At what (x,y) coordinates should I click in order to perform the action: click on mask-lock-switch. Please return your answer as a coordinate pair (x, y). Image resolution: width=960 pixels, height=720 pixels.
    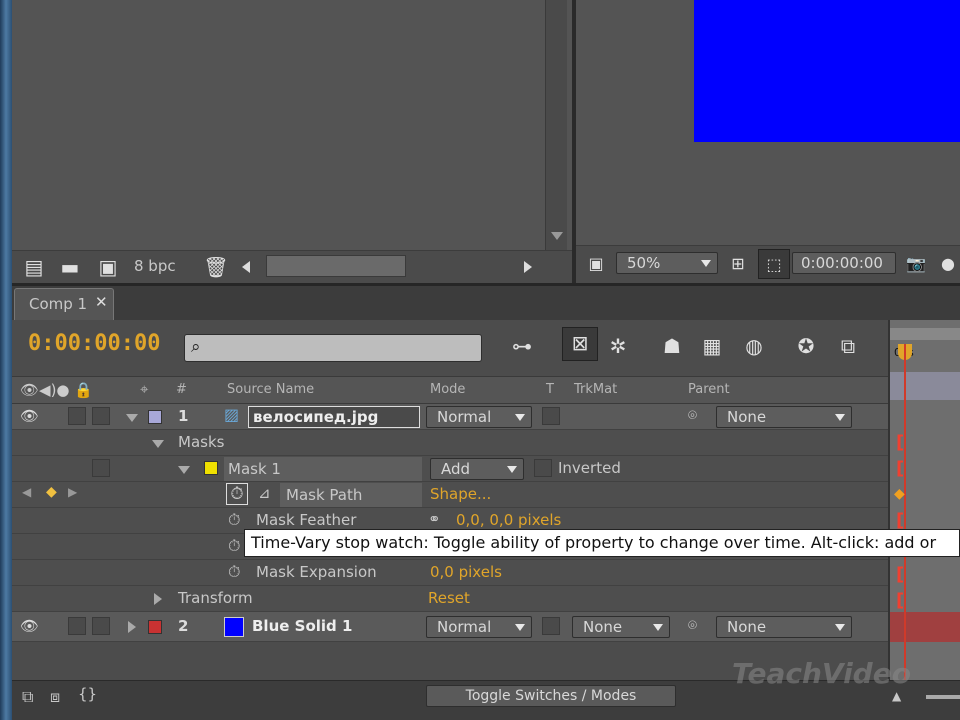
    Looking at the image, I should click on (101, 468).